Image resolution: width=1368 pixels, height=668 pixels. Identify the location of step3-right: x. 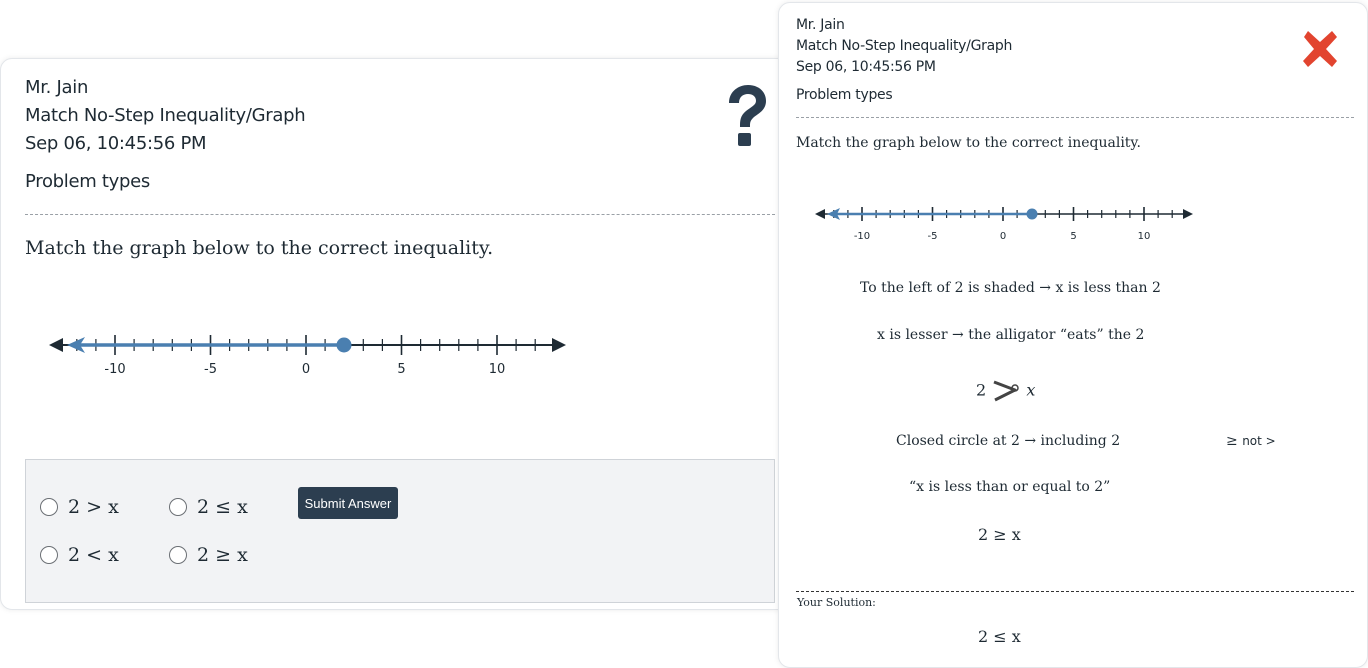
(1031, 390).